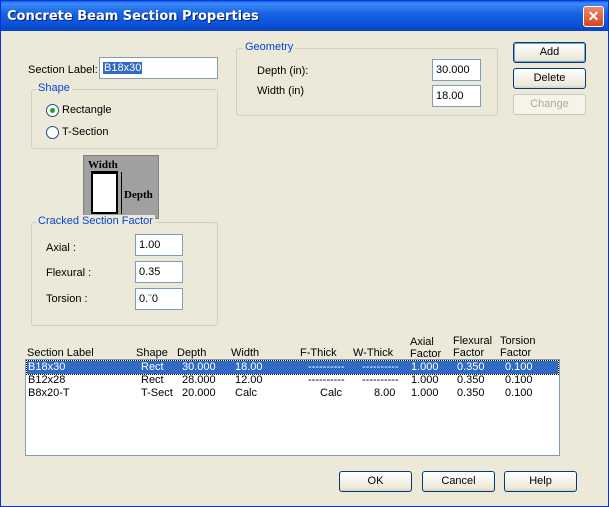 This screenshot has height=507, width=609. I want to click on ok-button: OK, so click(375, 481).